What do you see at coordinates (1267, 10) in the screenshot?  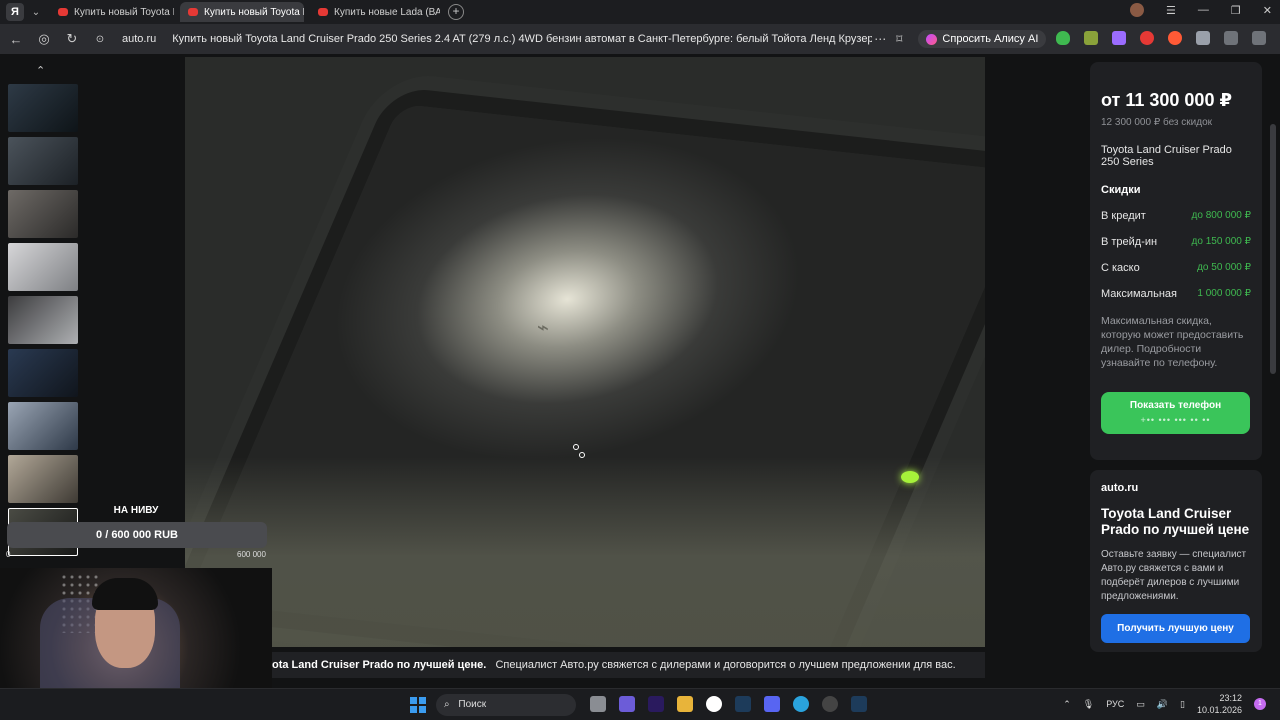 I see `close-window-icon: ✕` at bounding box center [1267, 10].